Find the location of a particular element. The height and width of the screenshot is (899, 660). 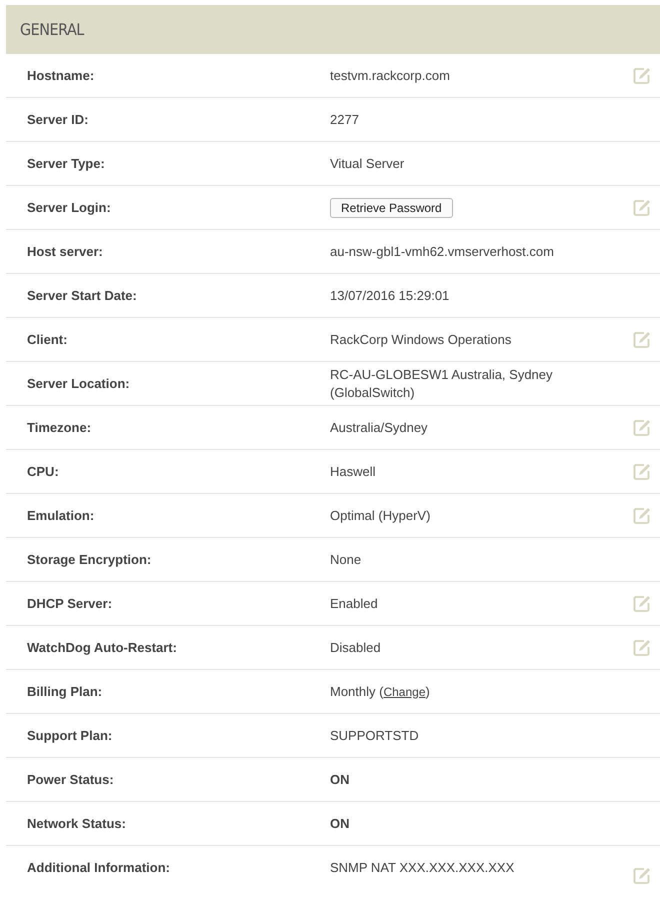

field-label: WatchDog Auto-Restart: is located at coordinates (102, 647).